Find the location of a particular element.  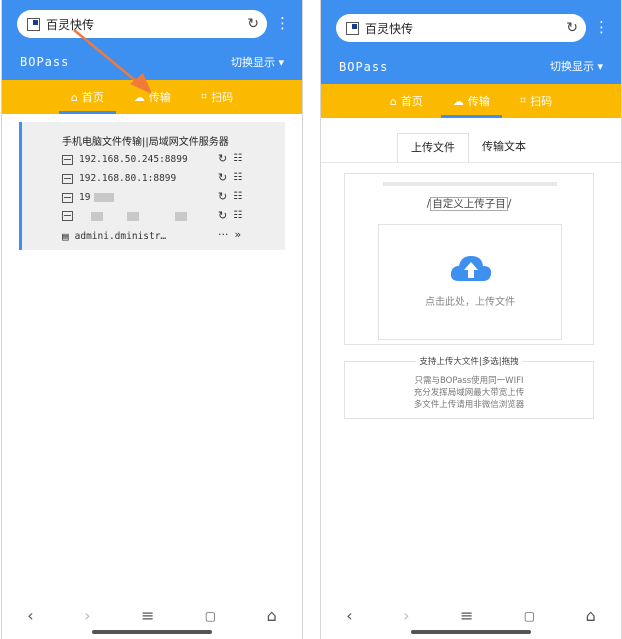

upload-progress-bar is located at coordinates (470, 184).